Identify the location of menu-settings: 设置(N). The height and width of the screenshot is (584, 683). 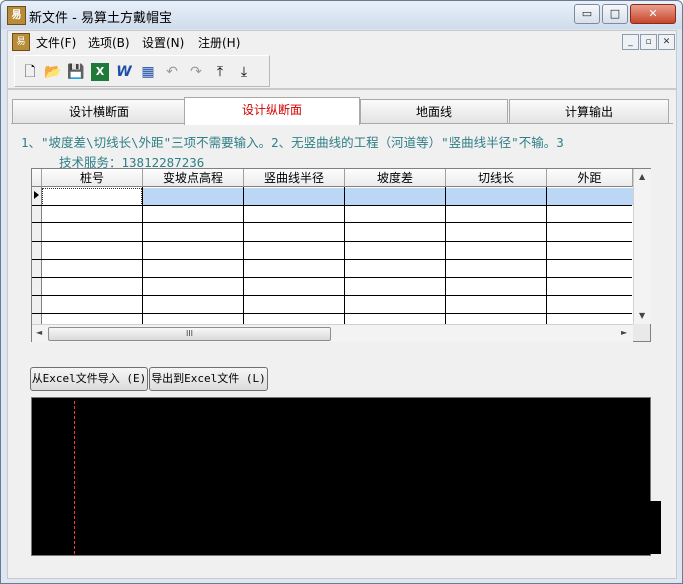
(163, 42).